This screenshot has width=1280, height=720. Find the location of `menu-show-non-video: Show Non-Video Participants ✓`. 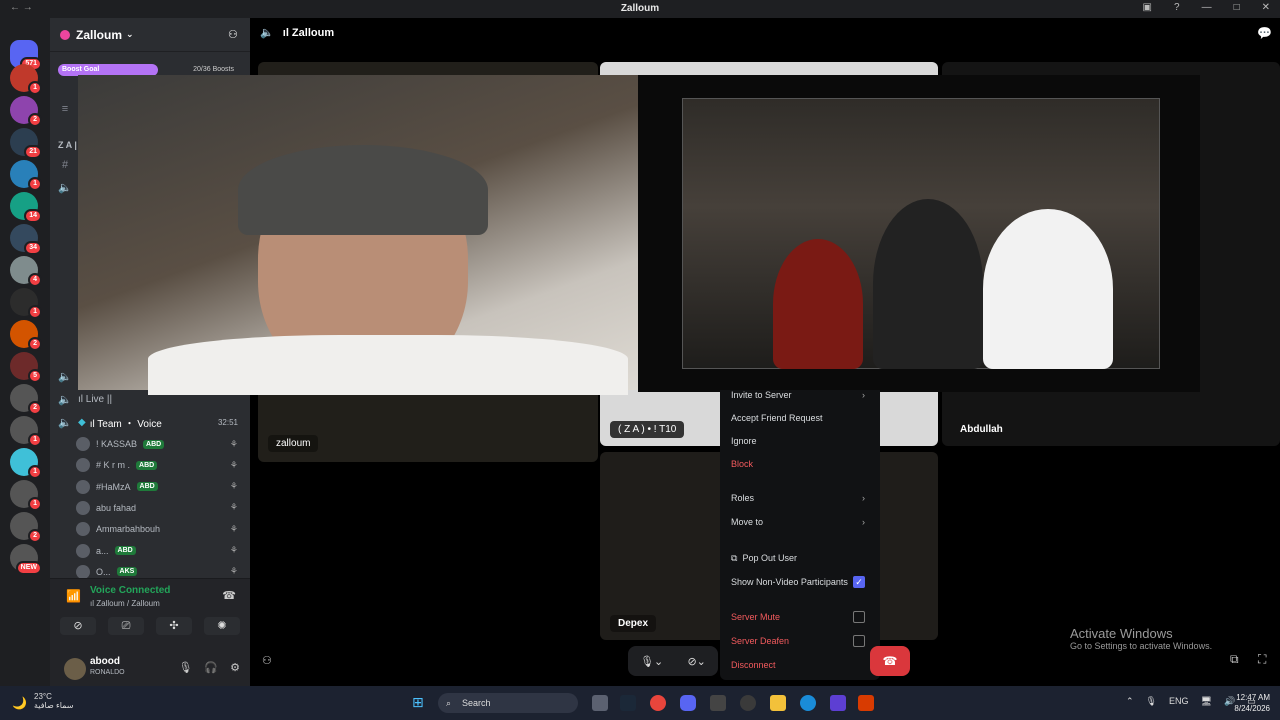

menu-show-non-video: Show Non-Video Participants ✓ is located at coordinates (801, 582).